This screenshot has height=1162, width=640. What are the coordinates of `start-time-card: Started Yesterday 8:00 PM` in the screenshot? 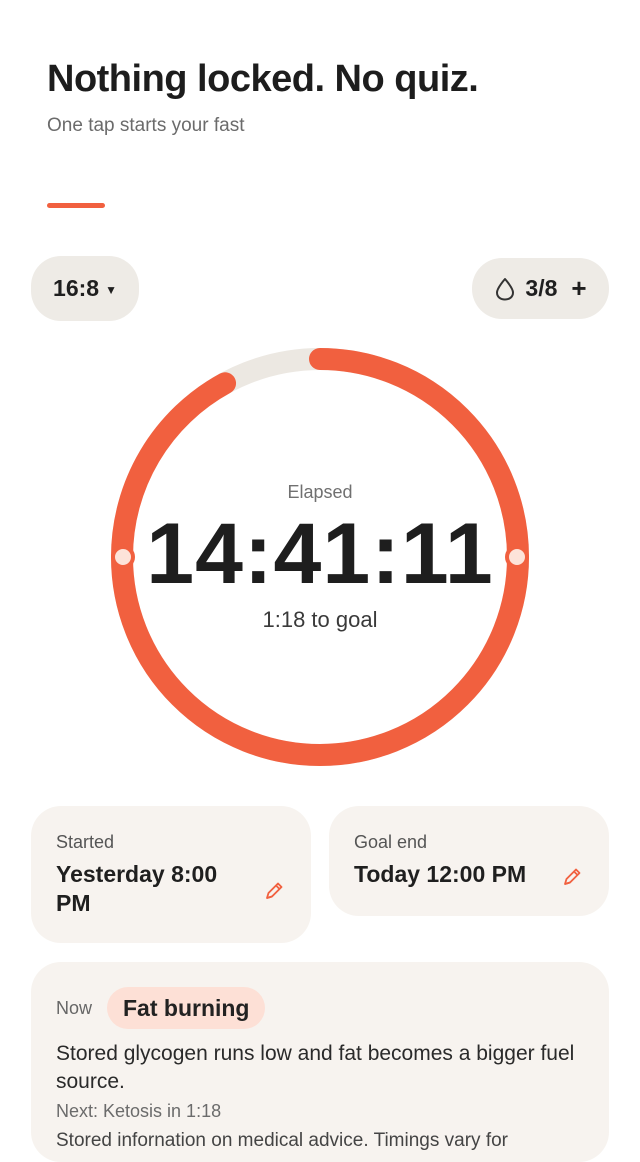 It's located at (171, 874).